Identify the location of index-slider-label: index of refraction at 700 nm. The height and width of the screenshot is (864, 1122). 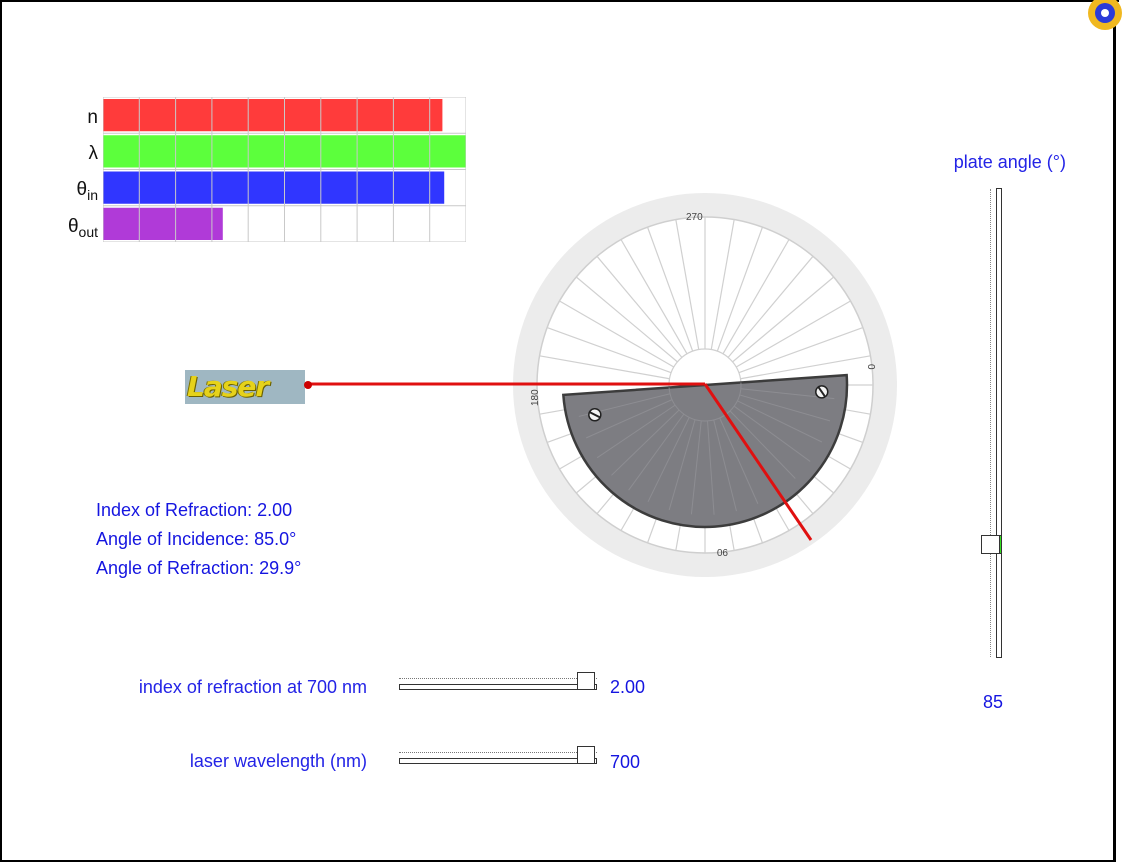
(252, 687).